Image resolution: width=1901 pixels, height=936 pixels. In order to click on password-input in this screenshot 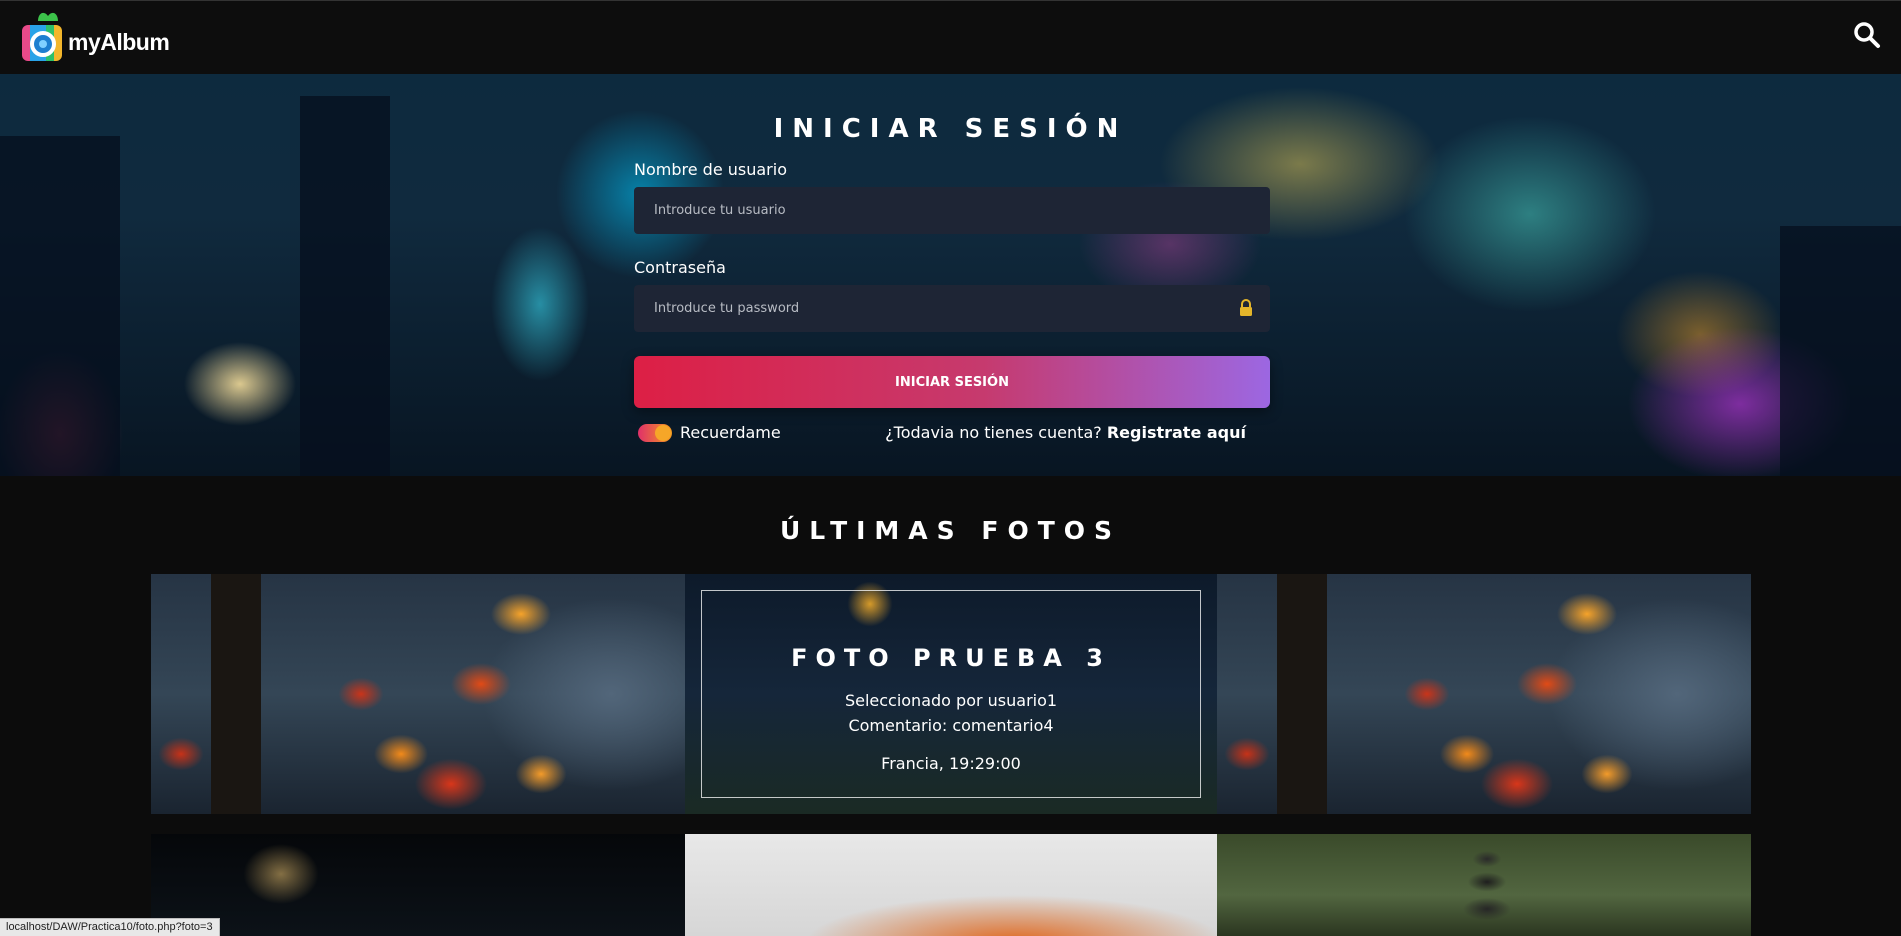, I will do `click(952, 308)`.